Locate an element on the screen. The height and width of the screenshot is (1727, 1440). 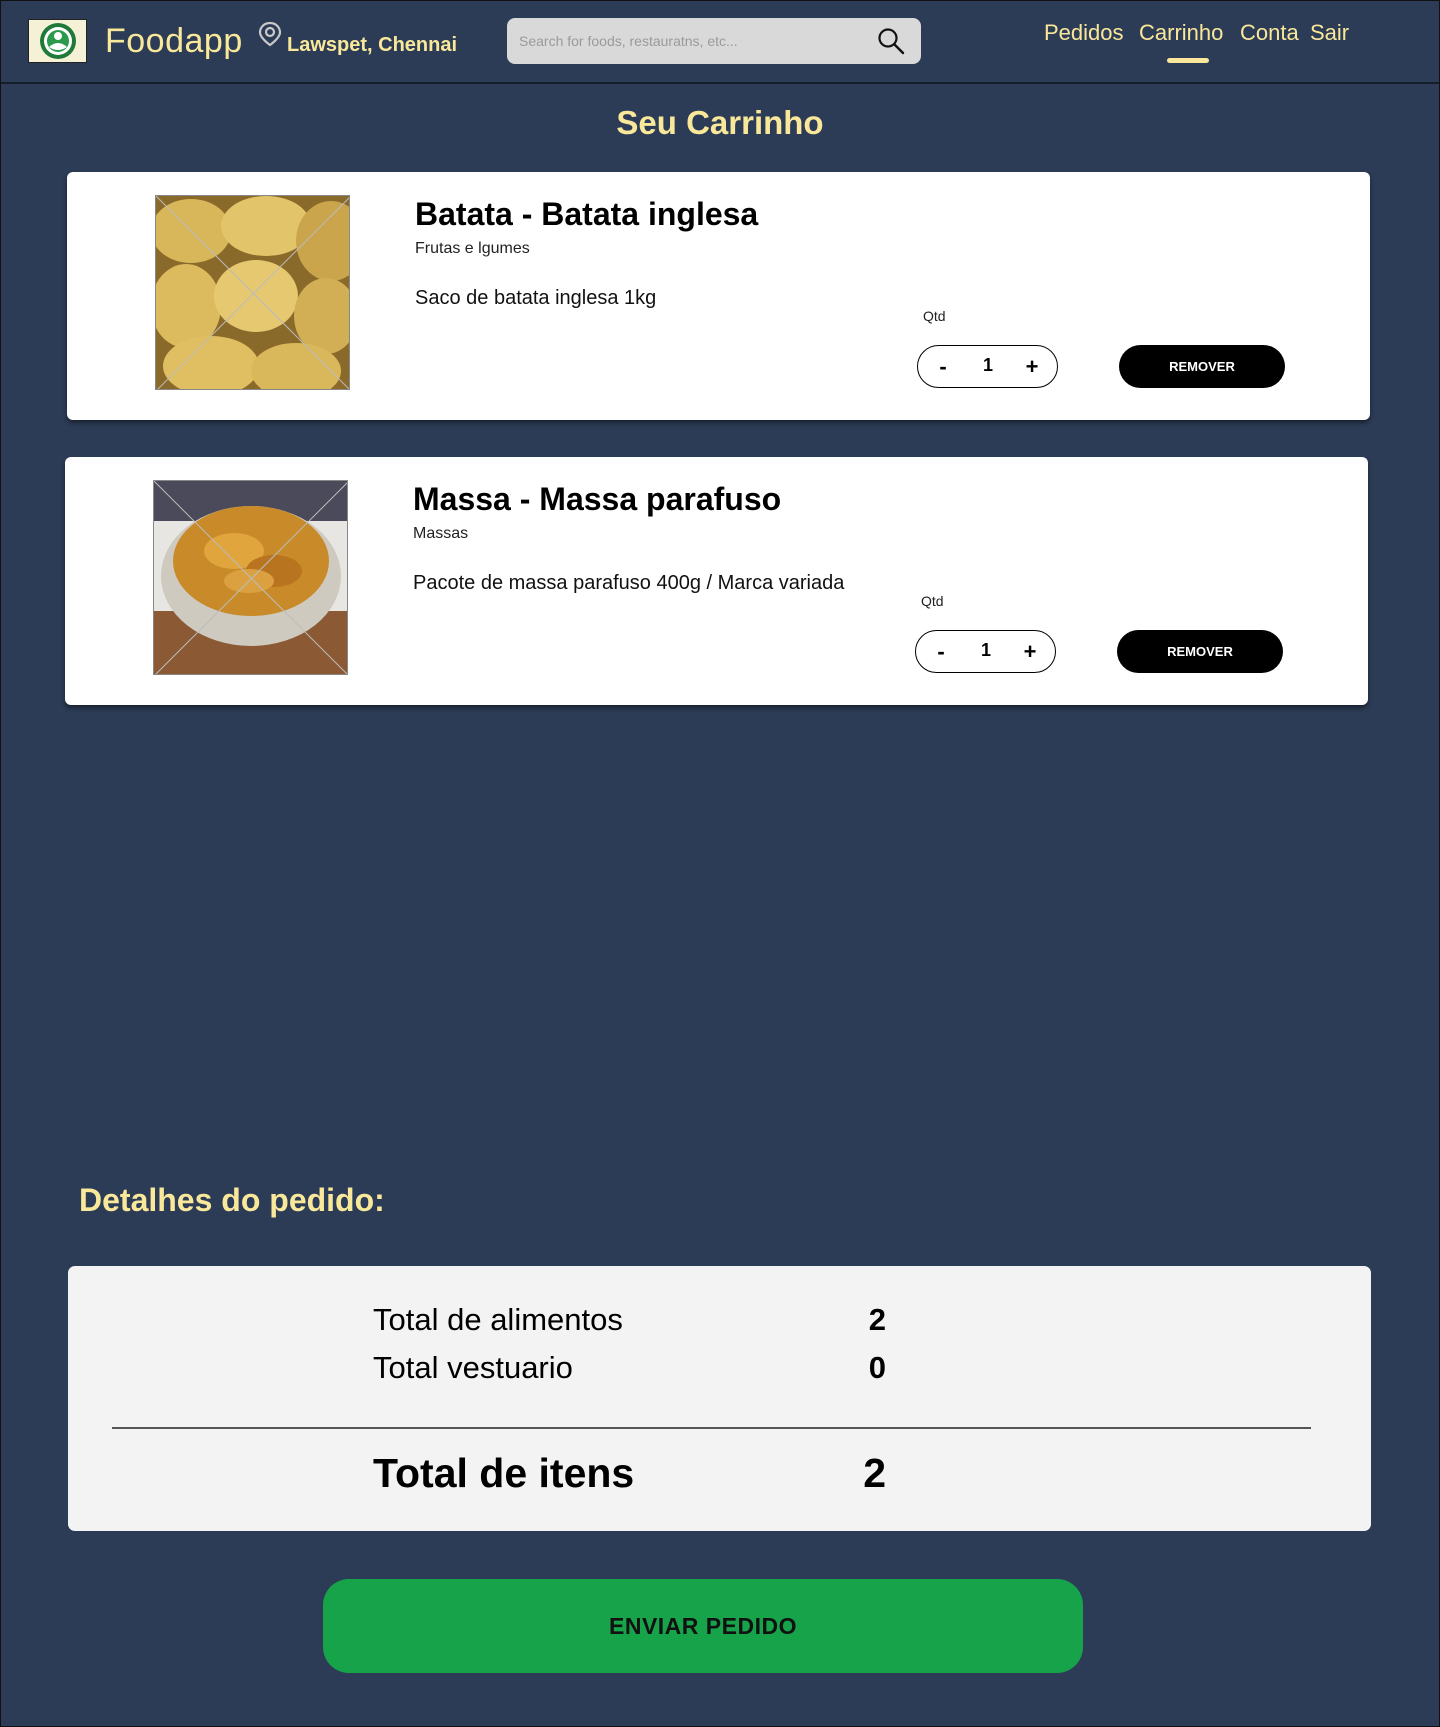
pasta-image is located at coordinates (250, 577).